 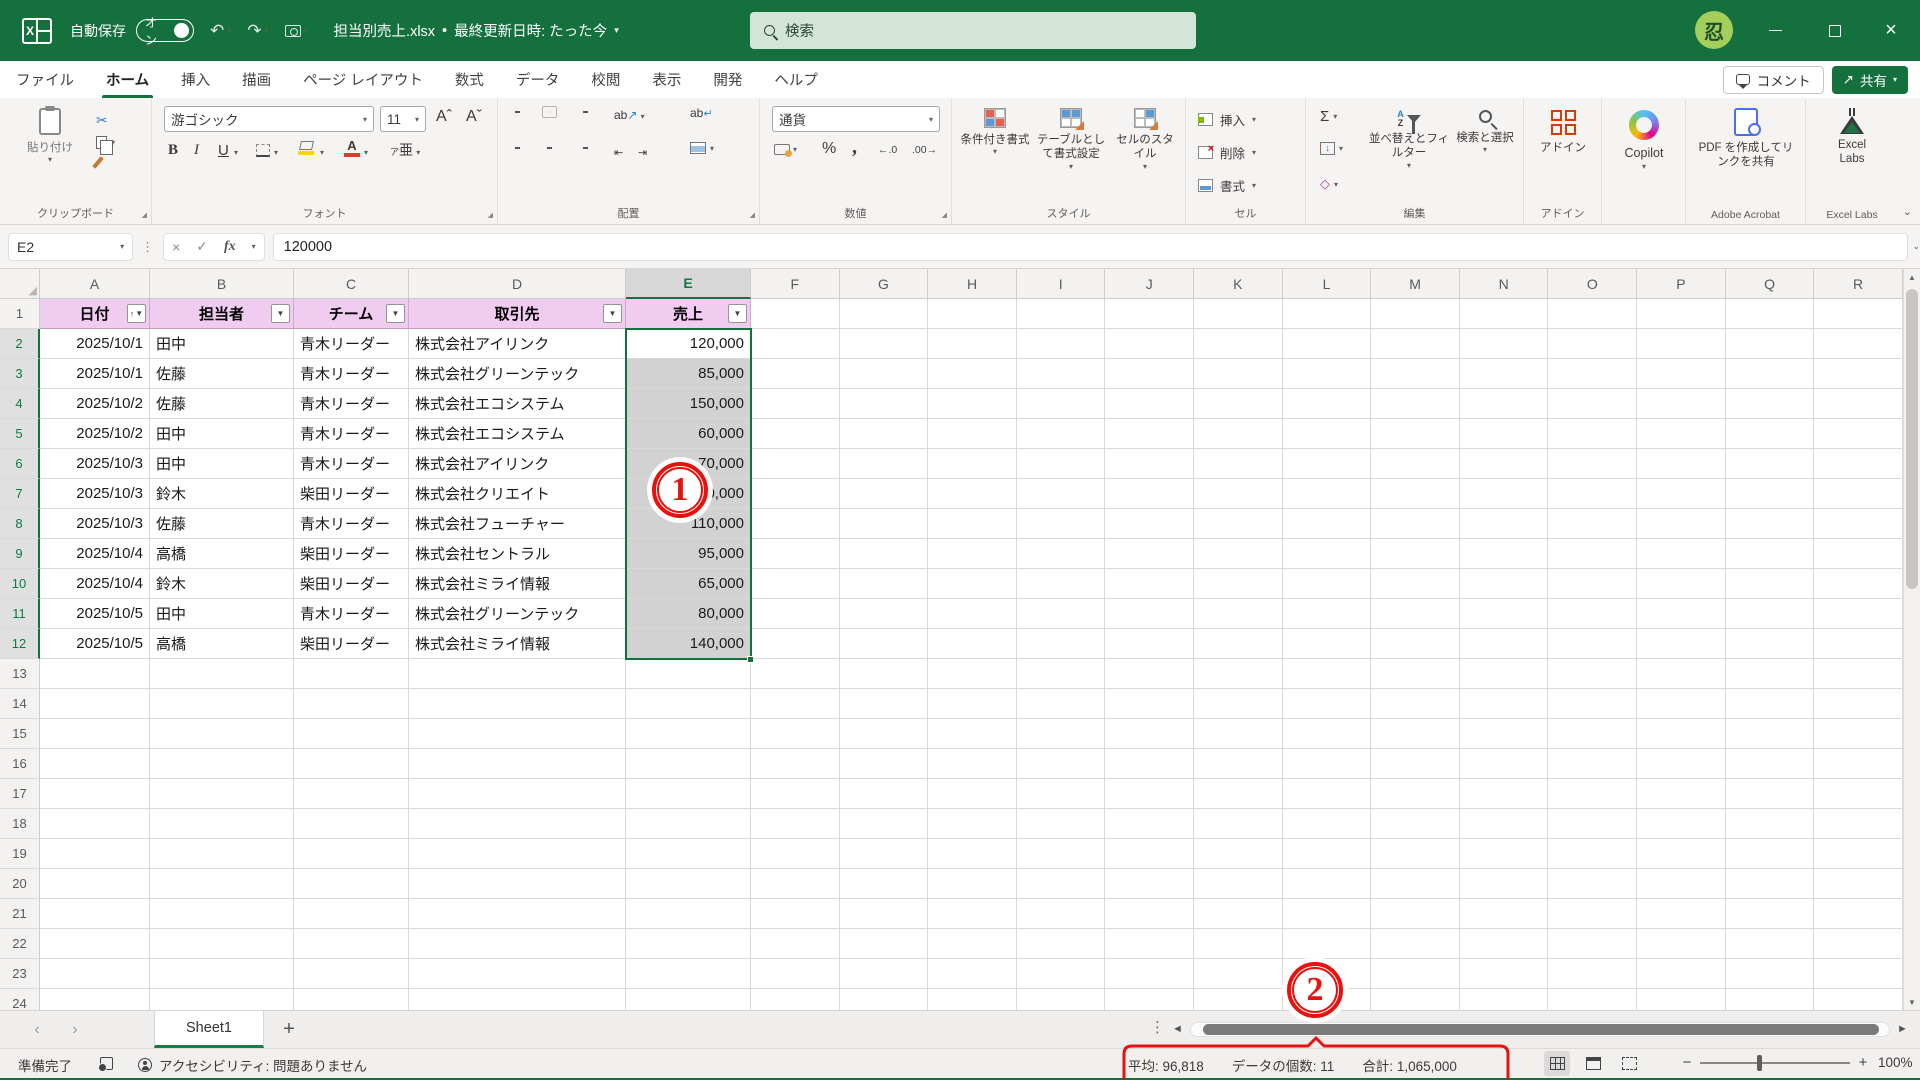 I want to click on cell-Q3, so click(x=1770, y=374).